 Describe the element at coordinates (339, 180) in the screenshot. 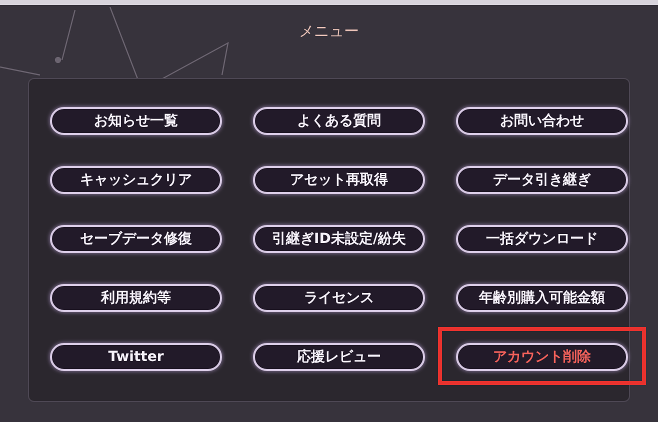

I see `menu-button: アセット再取得` at that location.